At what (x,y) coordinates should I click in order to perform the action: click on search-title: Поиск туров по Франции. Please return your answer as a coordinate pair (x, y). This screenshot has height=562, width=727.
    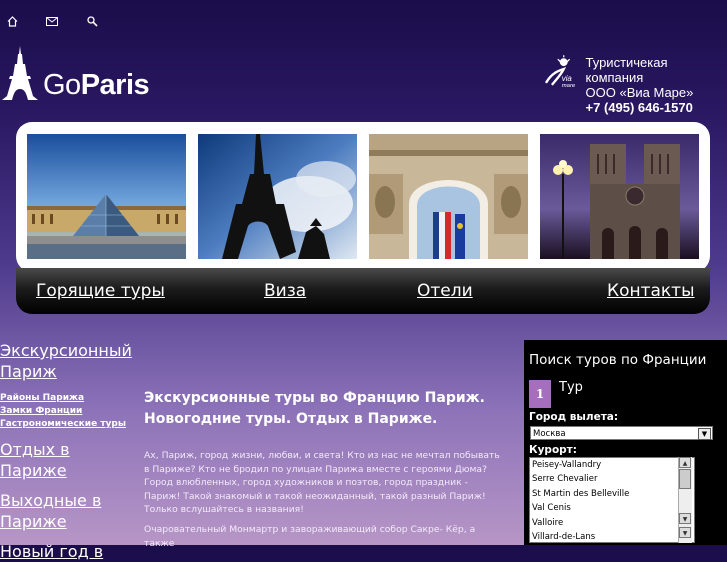
    Looking at the image, I should click on (618, 360).